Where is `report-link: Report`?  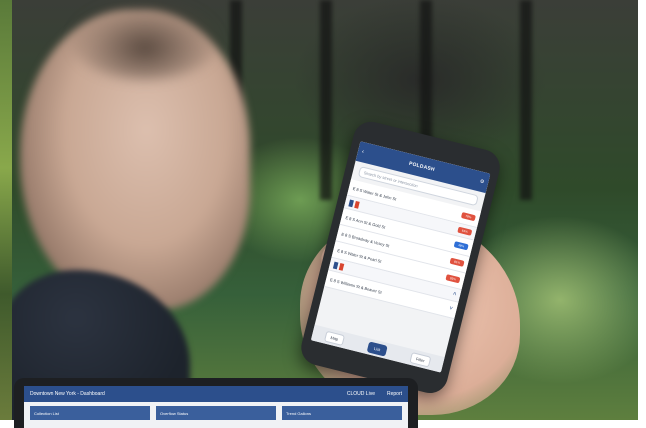
report-link: Report is located at coordinates (394, 394).